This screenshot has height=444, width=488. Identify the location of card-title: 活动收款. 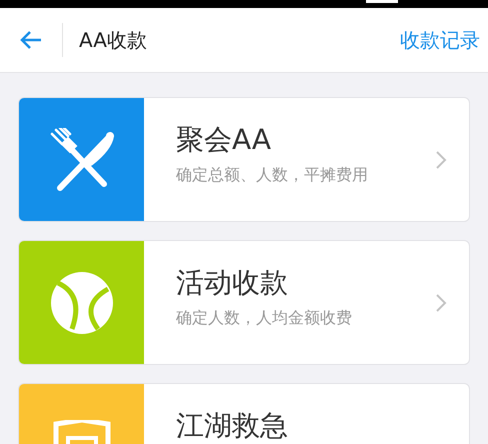
(232, 282).